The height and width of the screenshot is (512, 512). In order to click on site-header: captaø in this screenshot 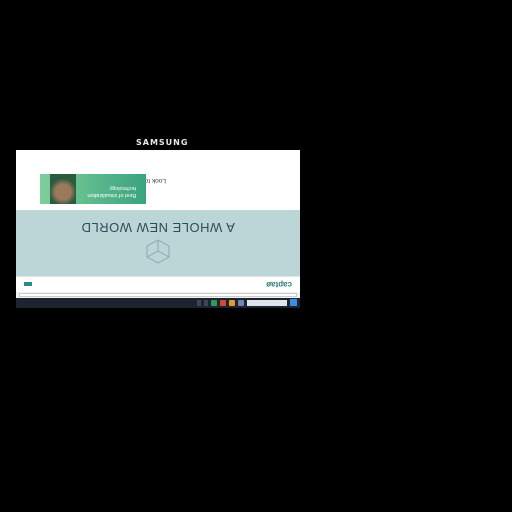, I will do `click(158, 284)`.